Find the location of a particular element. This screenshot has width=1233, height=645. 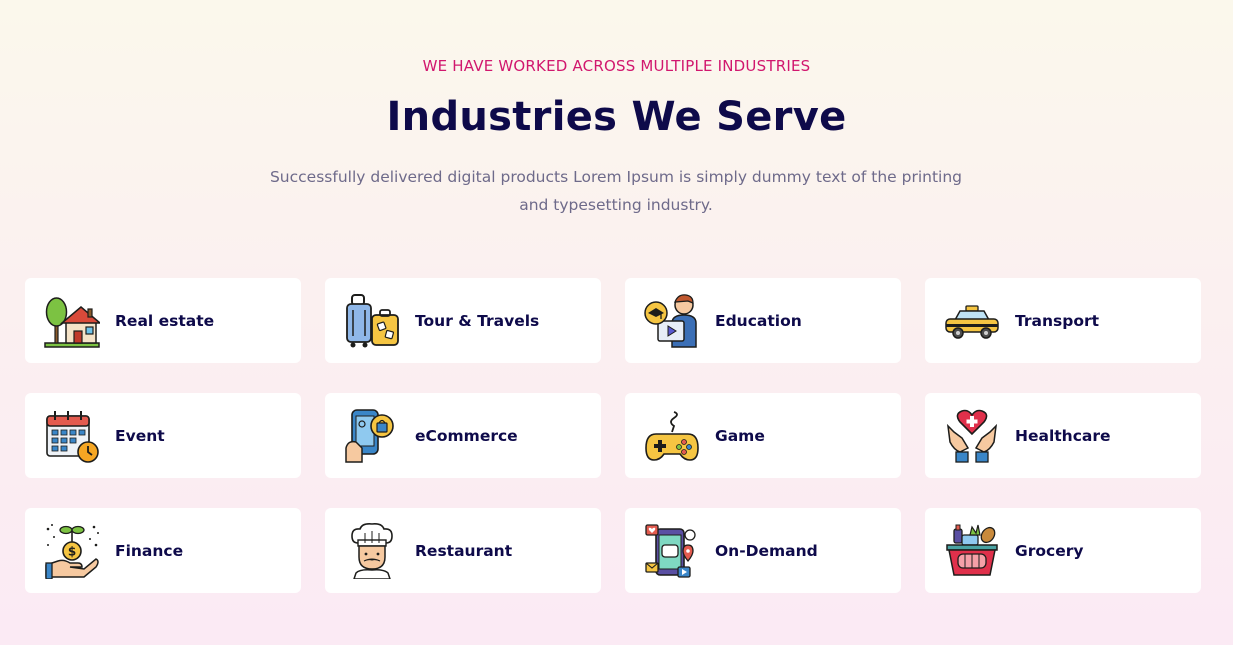

heart-hands-icon is located at coordinates (972, 436).